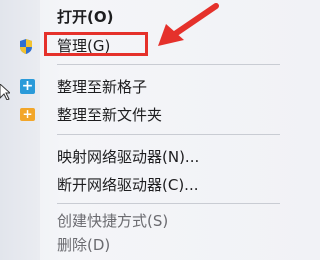 The width and height of the screenshot is (320, 260). I want to click on plus-folder-icon: +, so click(27, 114).